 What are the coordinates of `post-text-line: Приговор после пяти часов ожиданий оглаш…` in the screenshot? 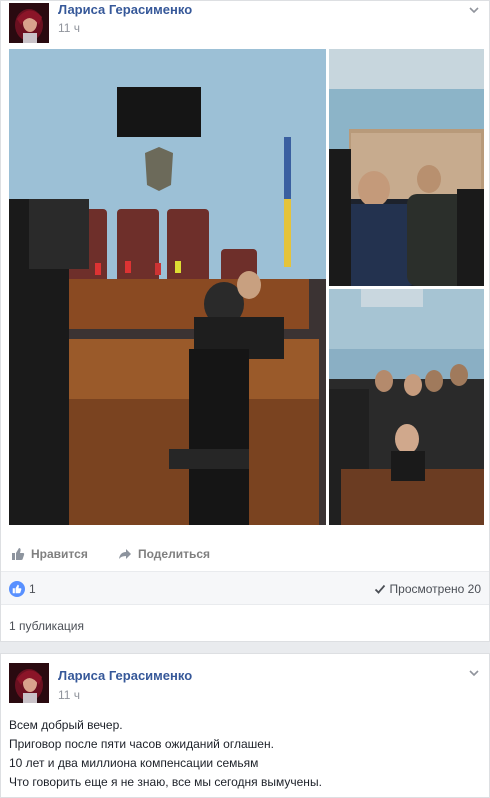 It's located at (141, 744).